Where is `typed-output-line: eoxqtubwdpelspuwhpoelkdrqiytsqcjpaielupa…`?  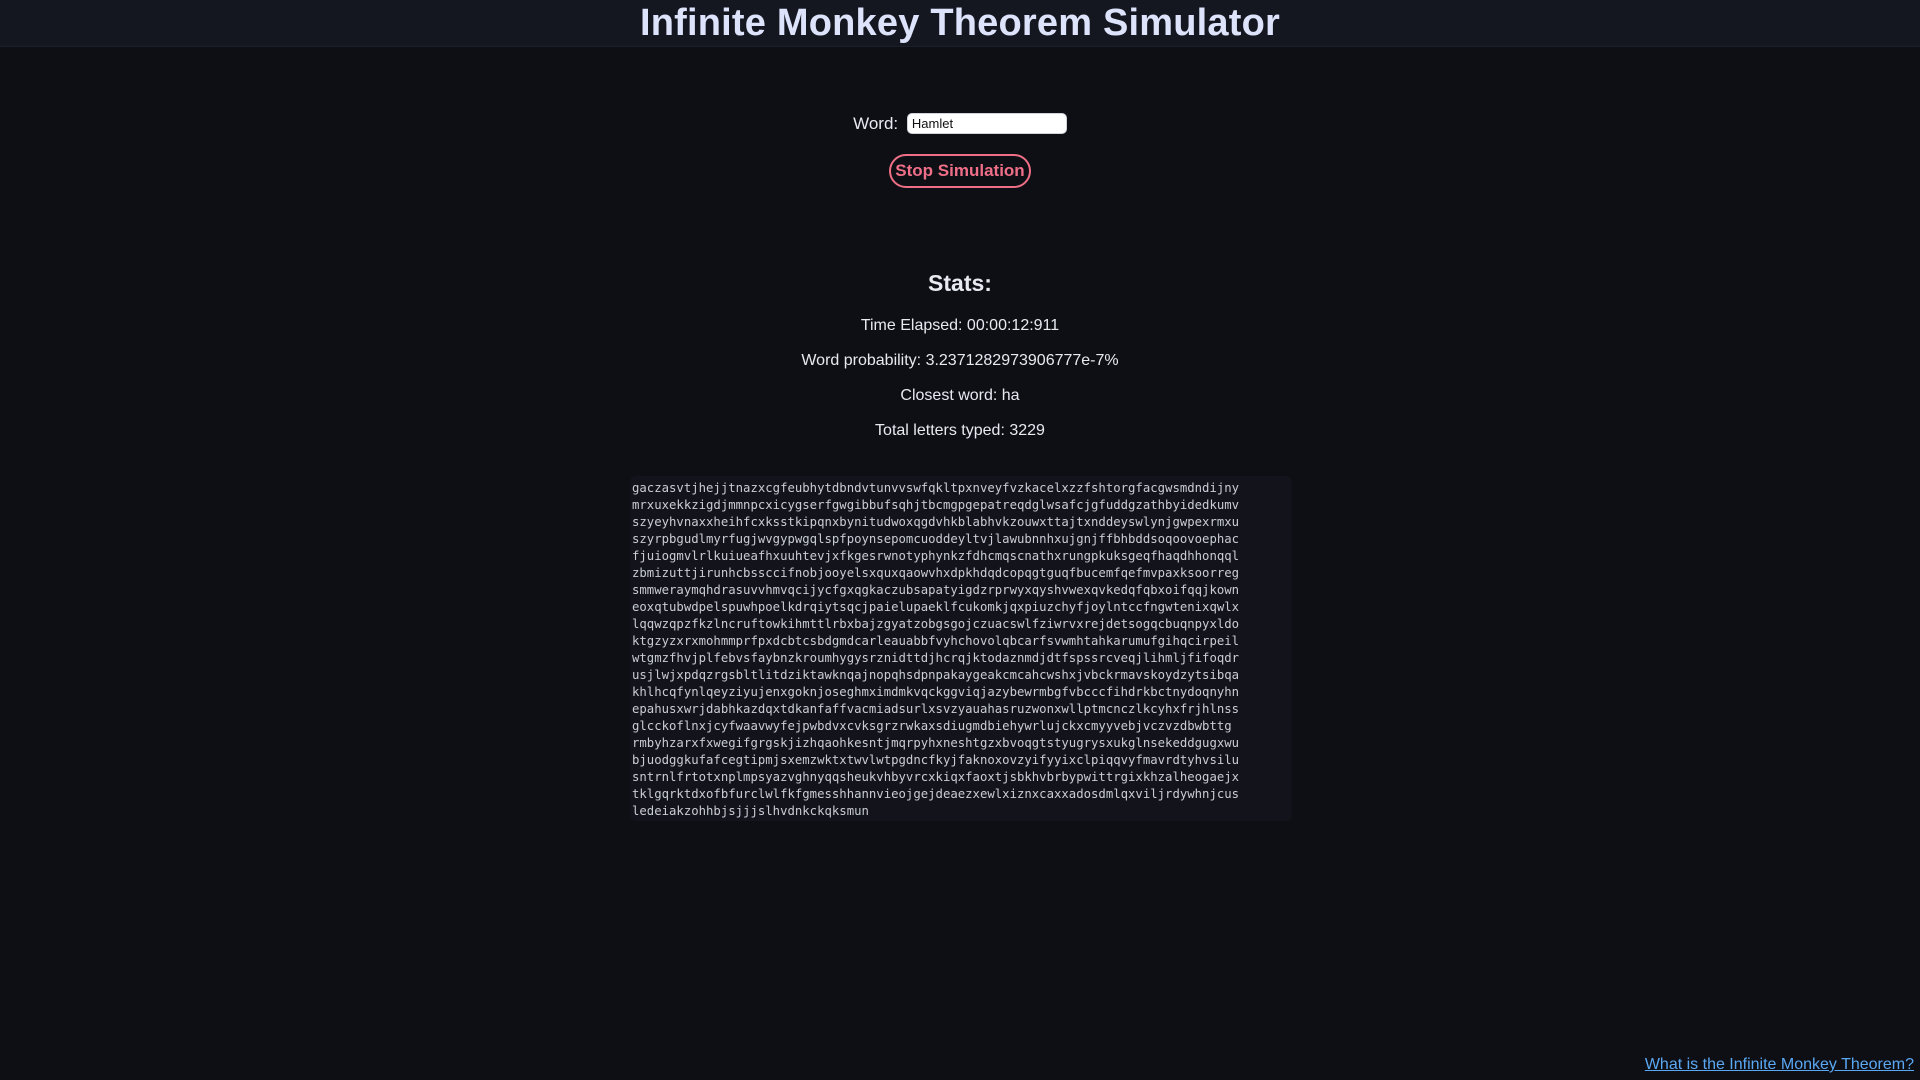
typed-output-line: eoxqtubwdpelspuwhpoelkdrqiytsqcjpaielupa… is located at coordinates (936, 607).